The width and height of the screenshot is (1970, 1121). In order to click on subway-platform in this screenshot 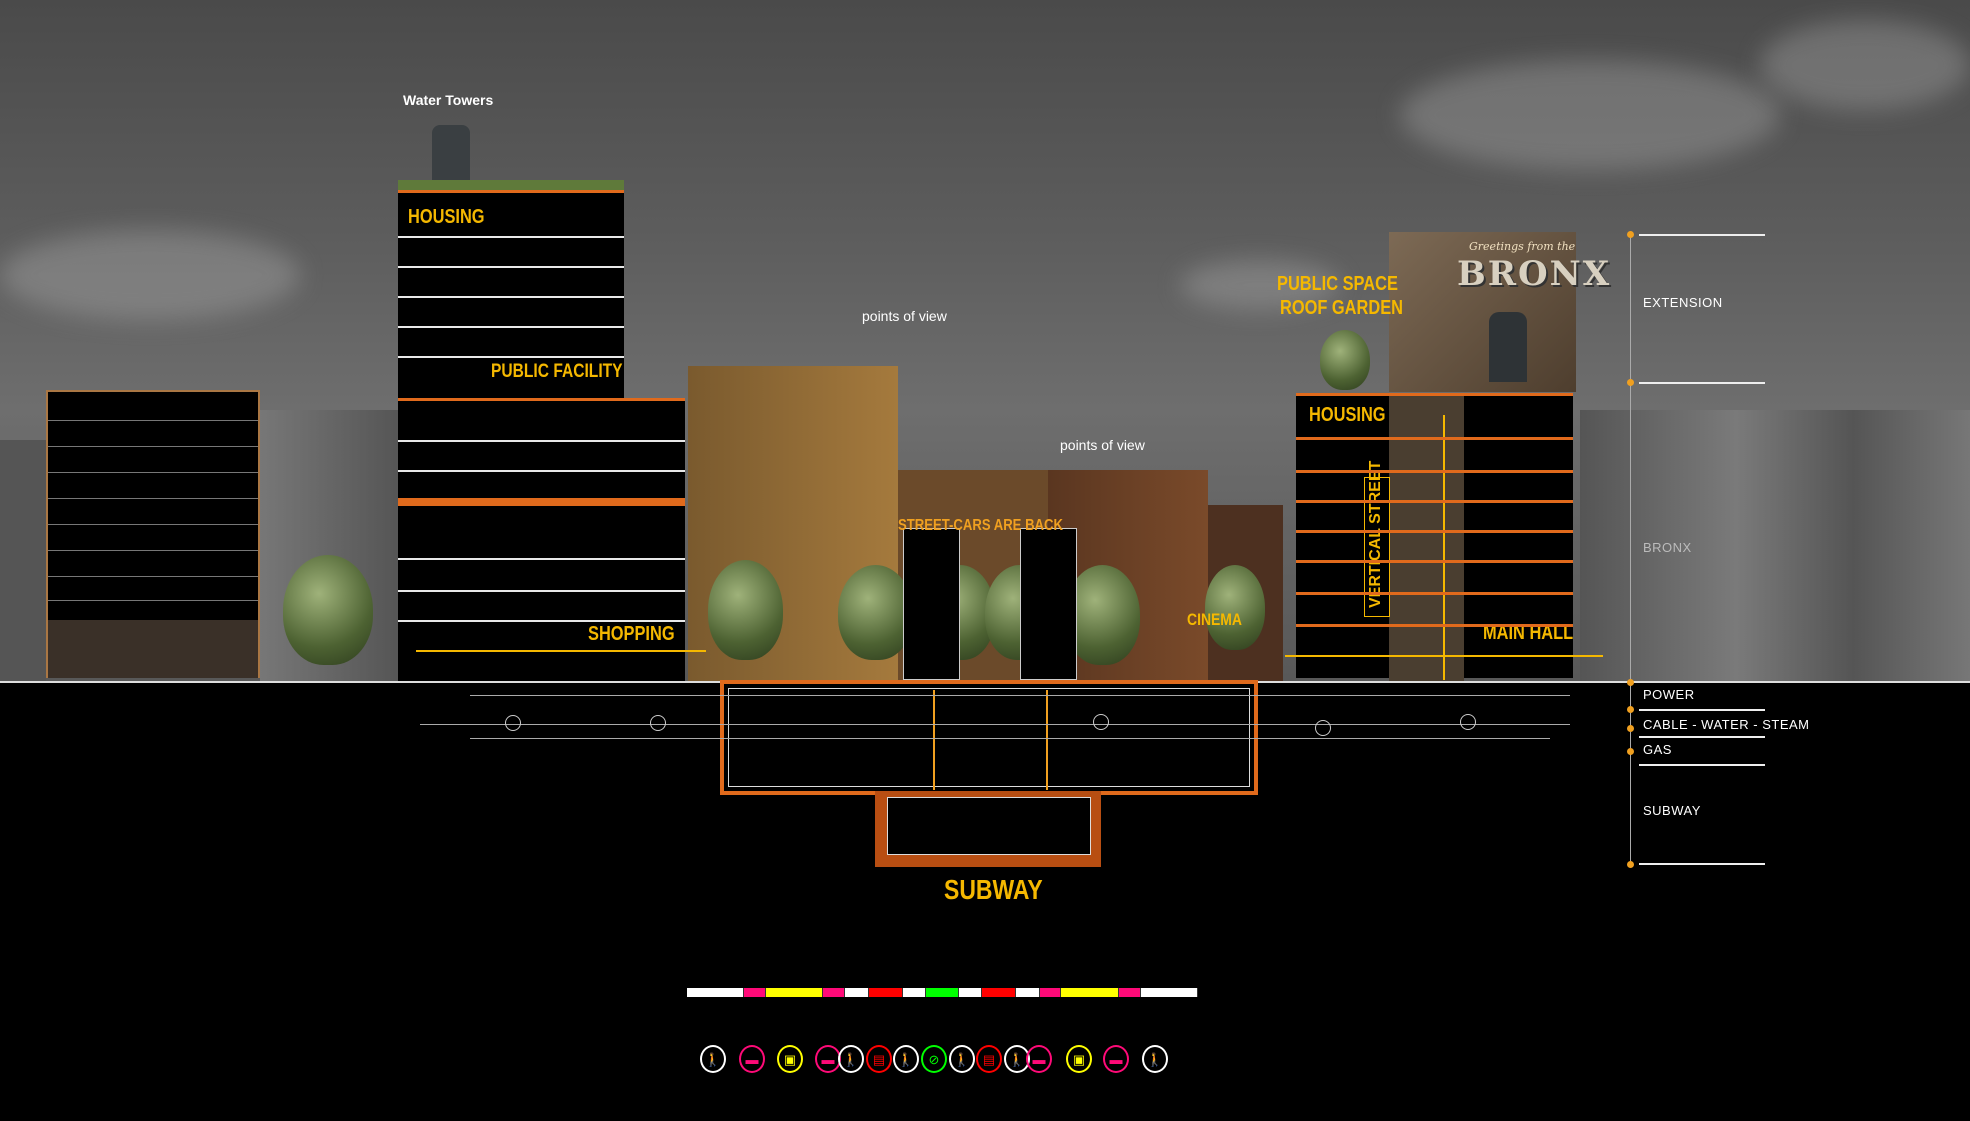, I will do `click(988, 829)`.